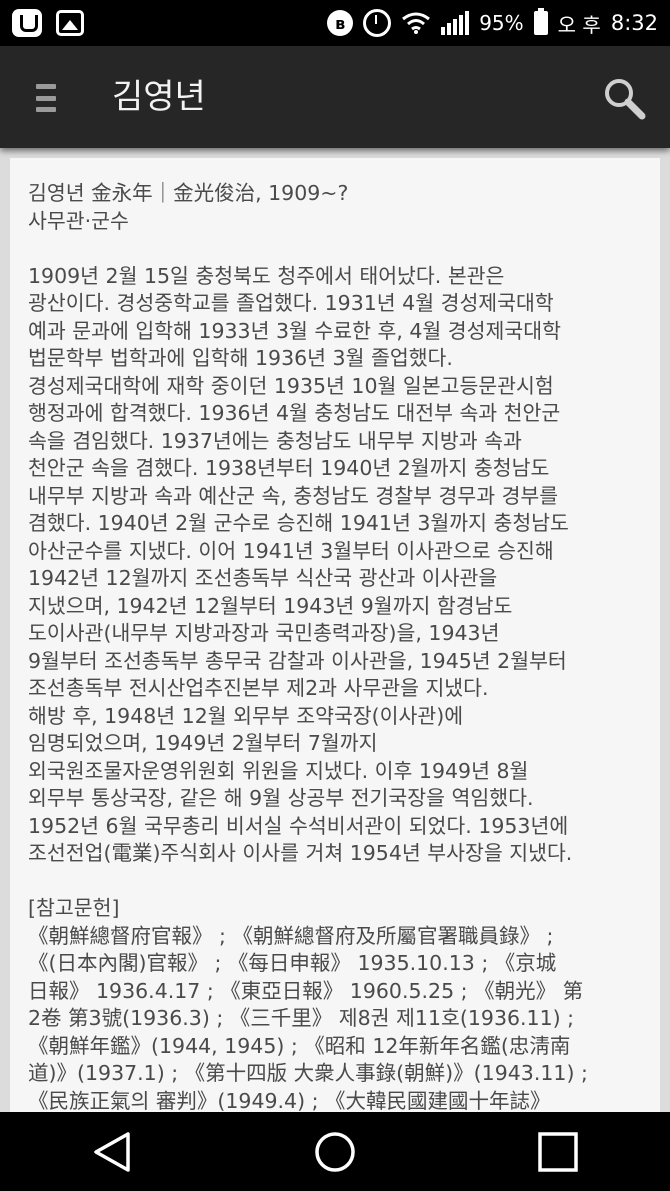  Describe the element at coordinates (455, 23) in the screenshot. I see `signal-icon` at that location.